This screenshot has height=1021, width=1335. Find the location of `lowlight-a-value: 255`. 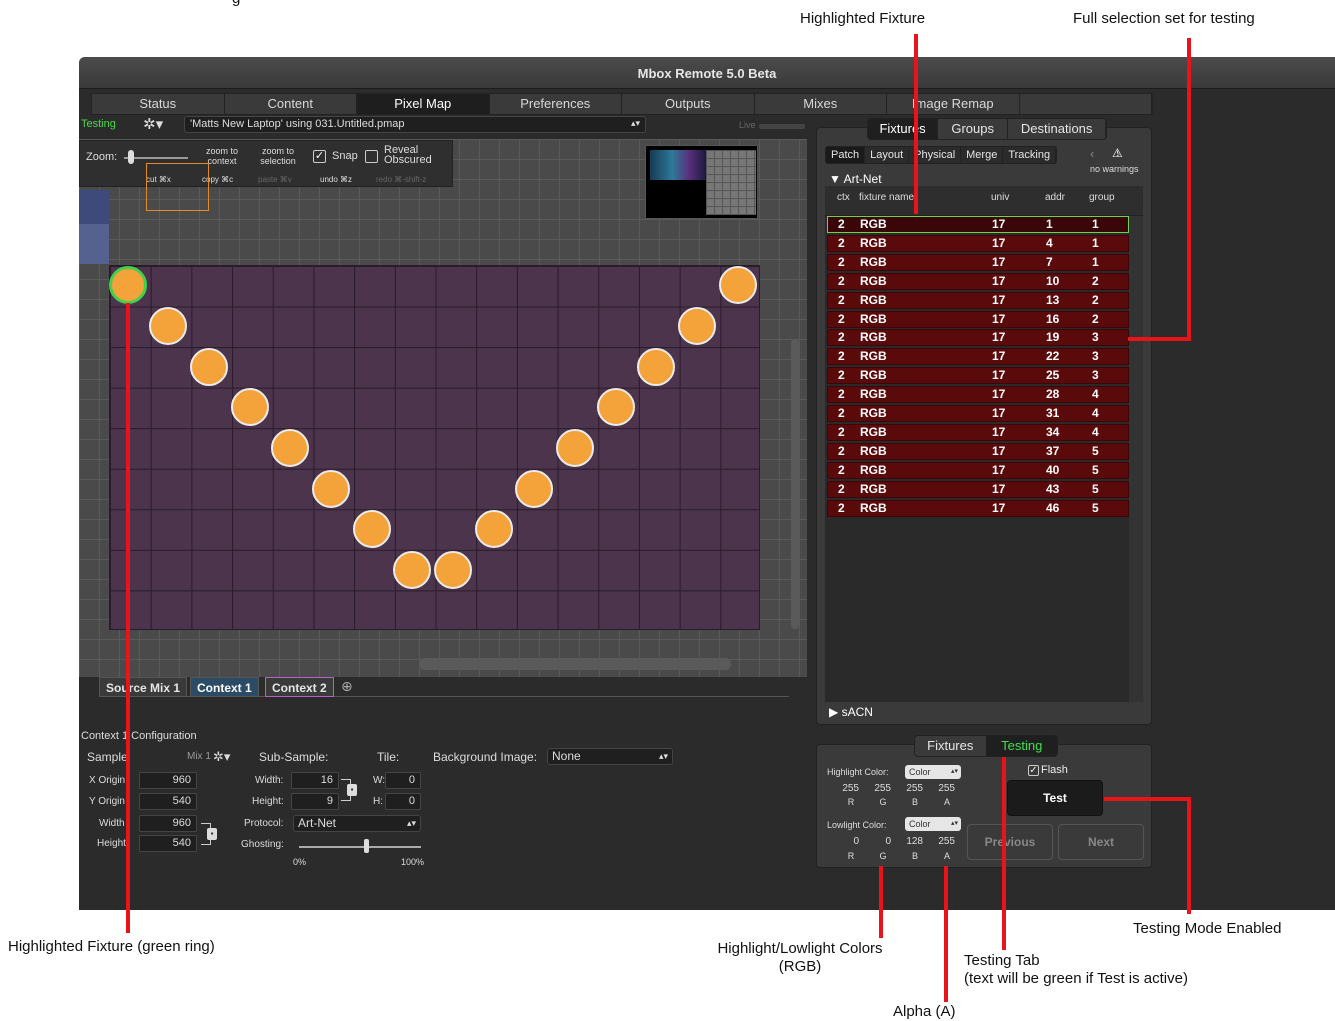

lowlight-a-value: 255 is located at coordinates (945, 841).